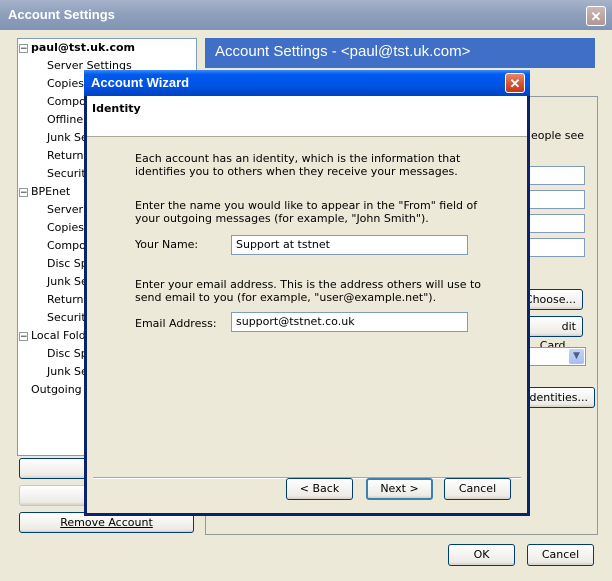  Describe the element at coordinates (343, 51) in the screenshot. I see `panel-header-title: Account Settings - <paul@tst.uk.com>` at that location.